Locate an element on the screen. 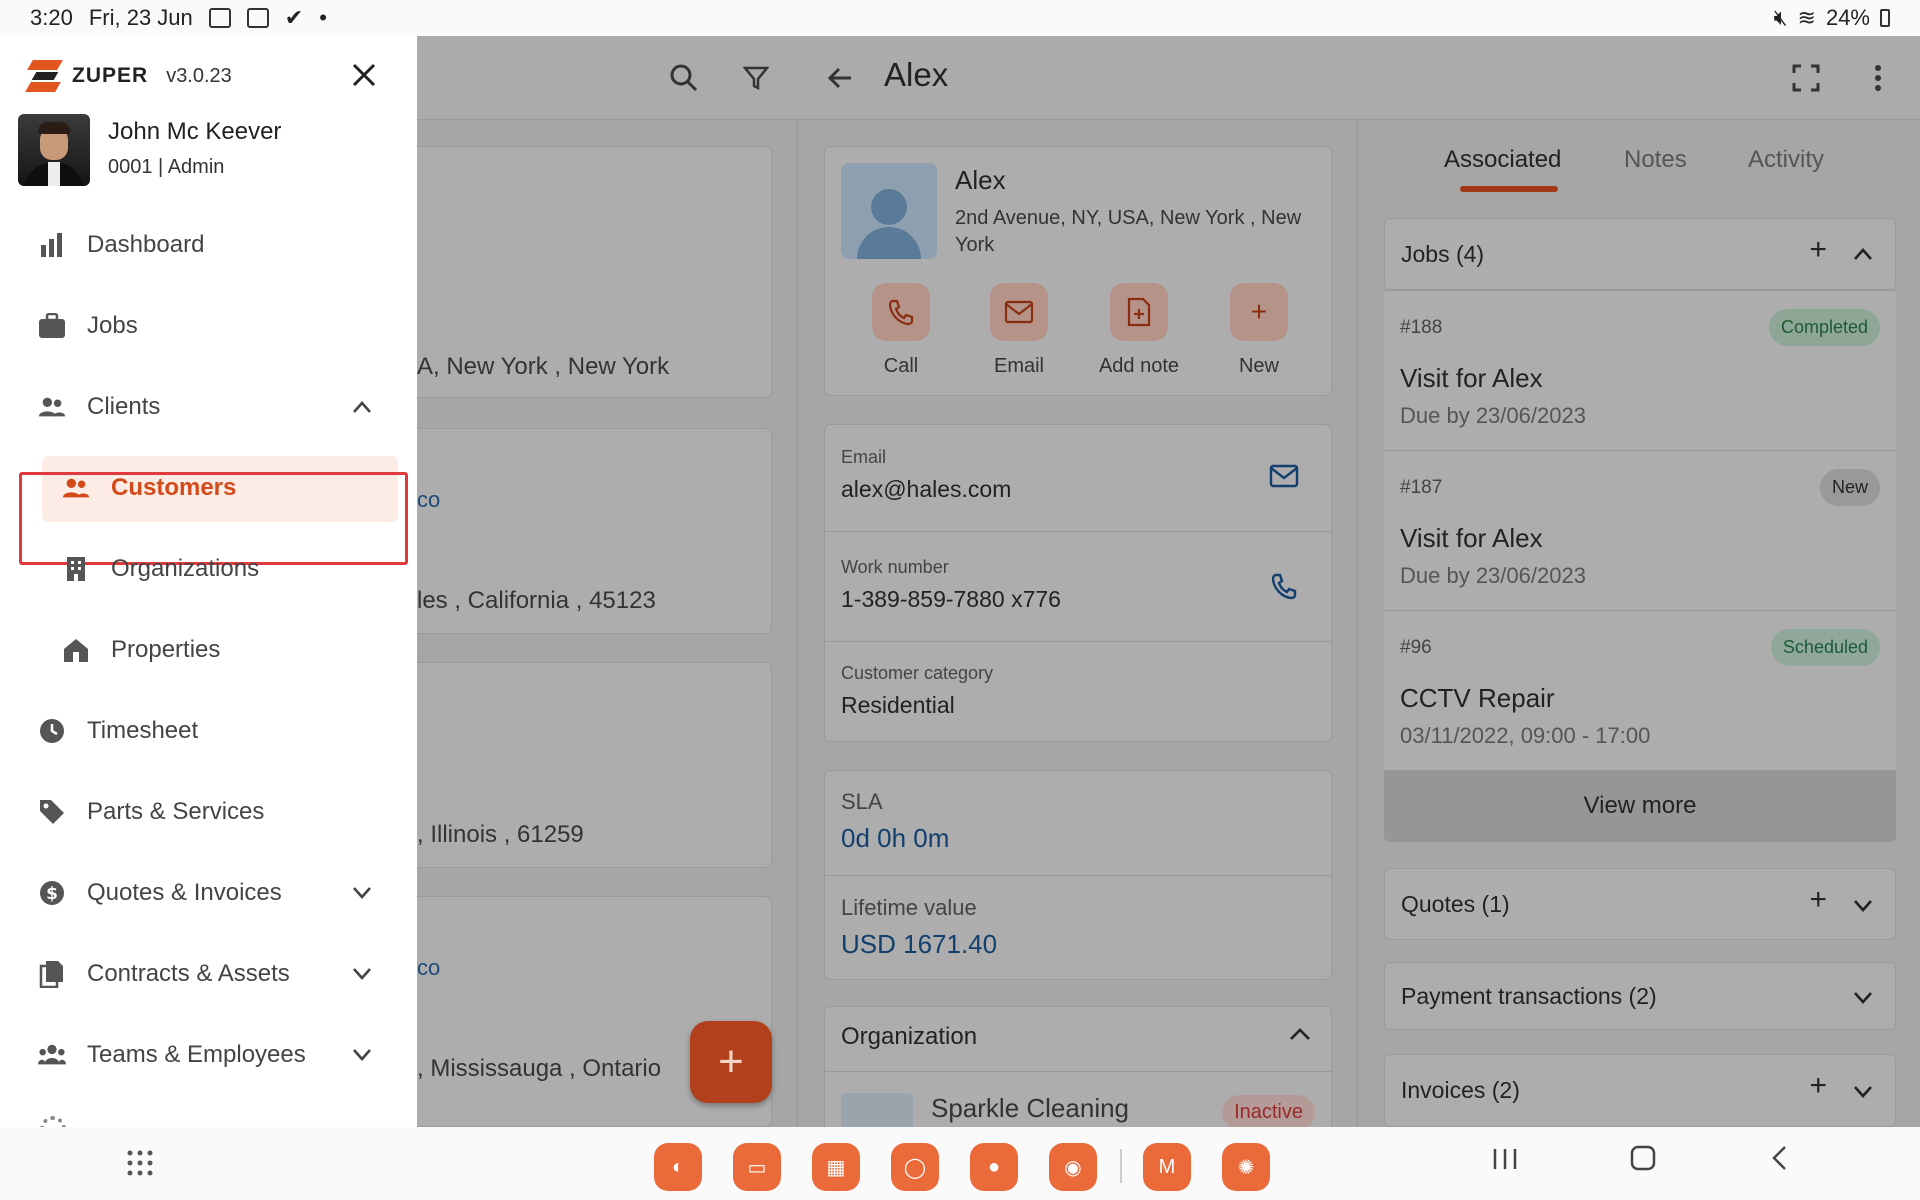  gear-icon is located at coordinates (53, 1121).